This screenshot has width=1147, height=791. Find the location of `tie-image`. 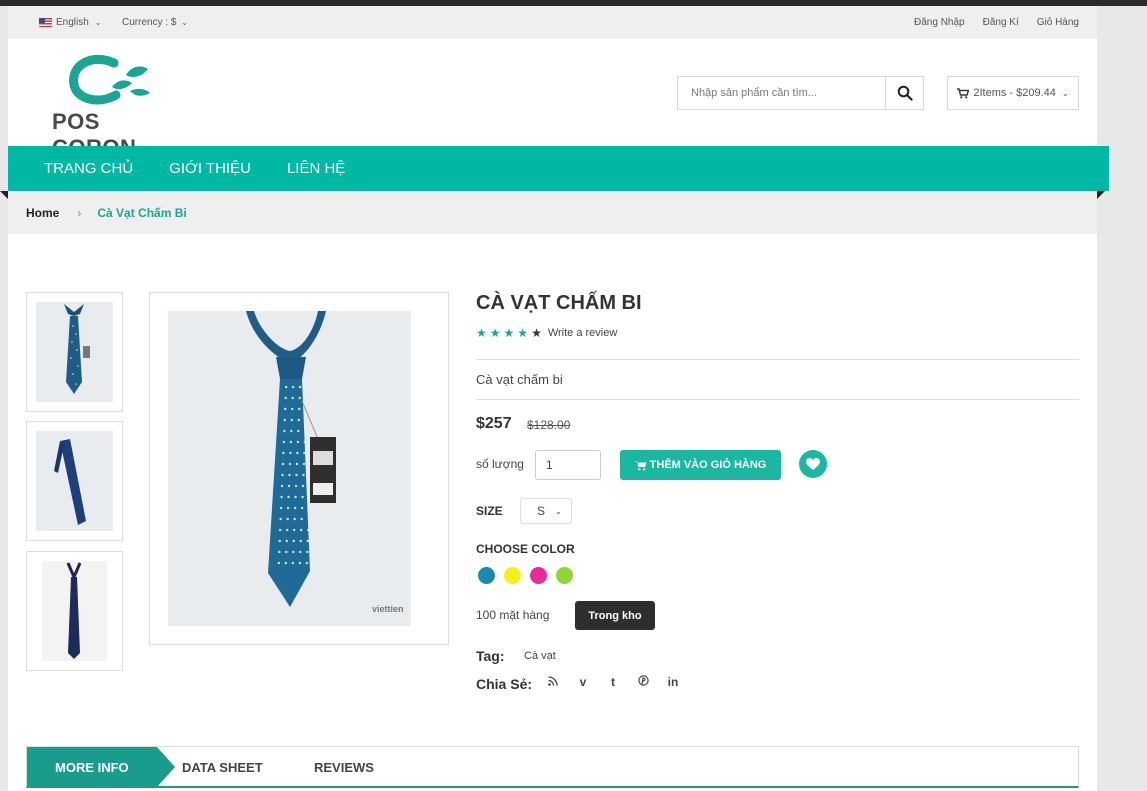

tie-image is located at coordinates (74, 610).